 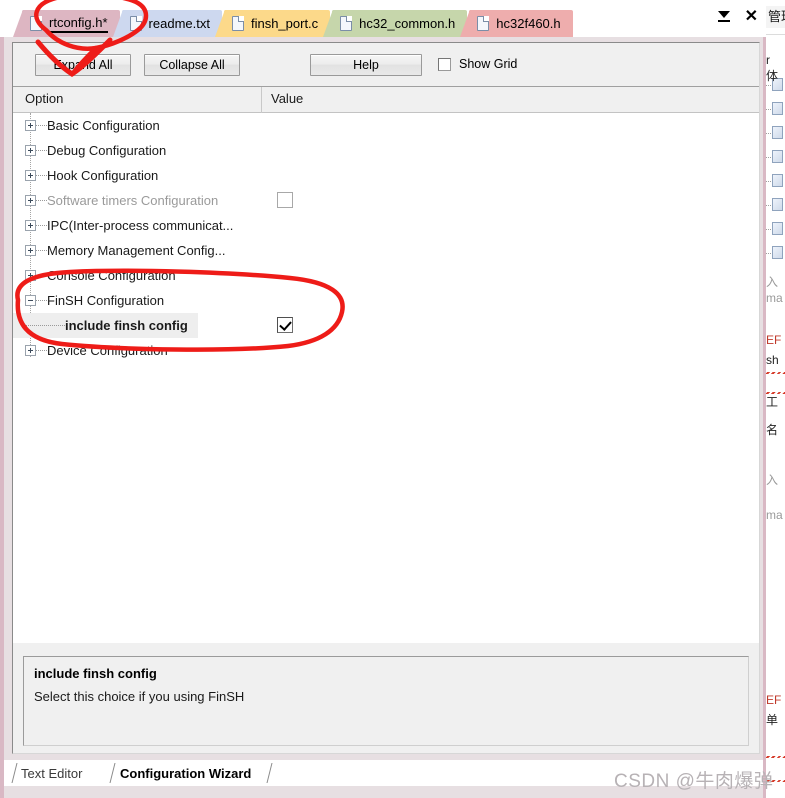 I want to click on show-grid-control: Show Grid, so click(x=477, y=64).